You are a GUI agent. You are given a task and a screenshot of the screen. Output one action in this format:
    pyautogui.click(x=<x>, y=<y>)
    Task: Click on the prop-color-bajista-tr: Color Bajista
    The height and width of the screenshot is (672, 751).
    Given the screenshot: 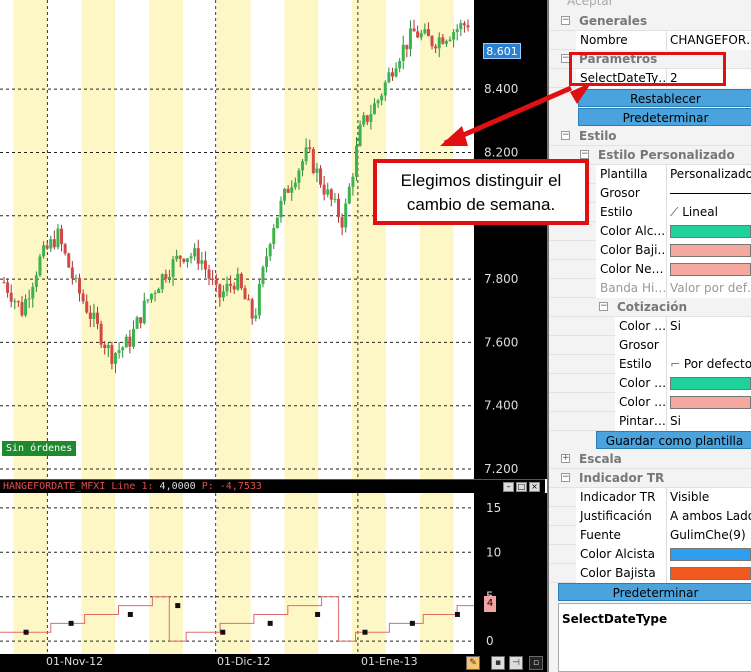 What is the action you would take?
    pyautogui.click(x=650, y=573)
    